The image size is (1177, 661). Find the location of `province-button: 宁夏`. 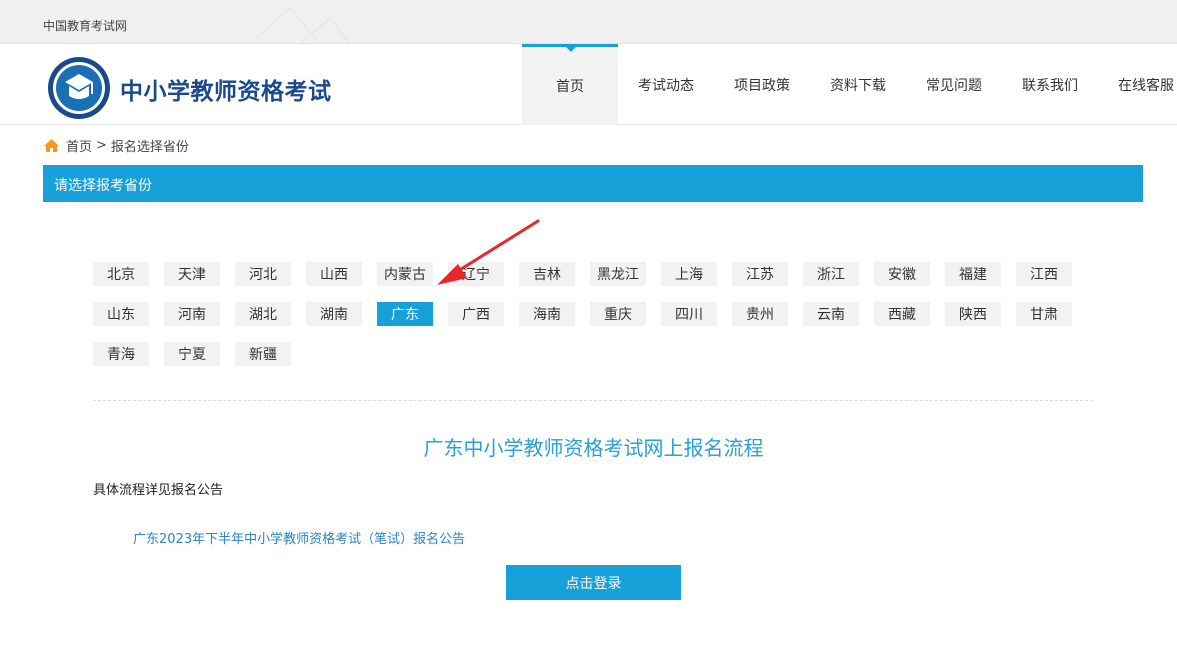

province-button: 宁夏 is located at coordinates (192, 354).